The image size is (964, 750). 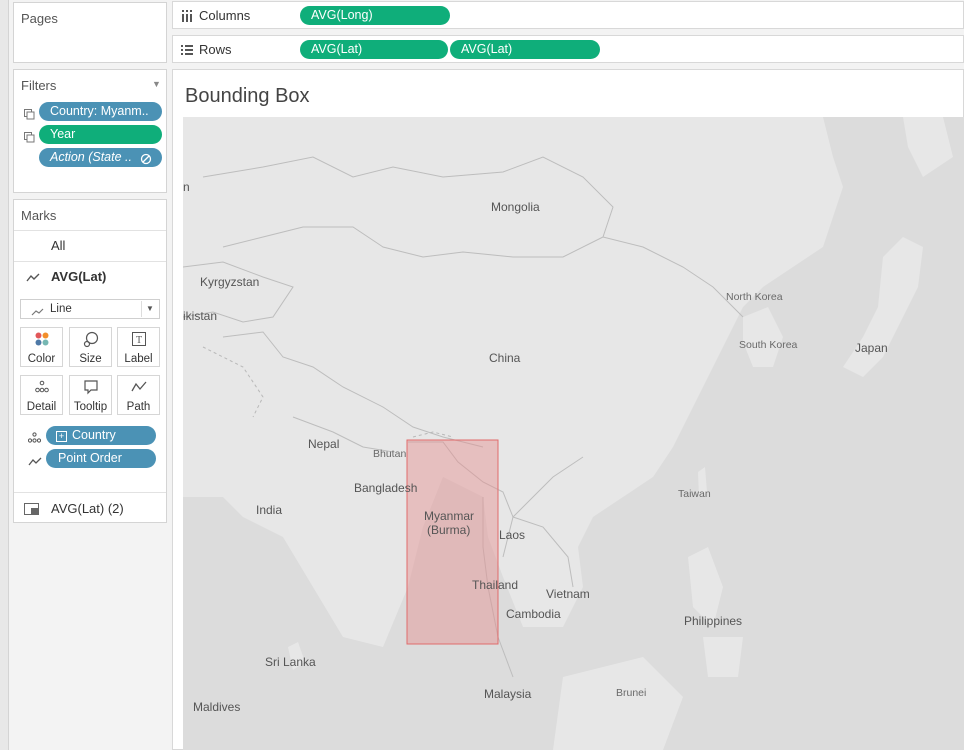 I want to click on dual-axis-layer-icon, so click(x=31, y=511).